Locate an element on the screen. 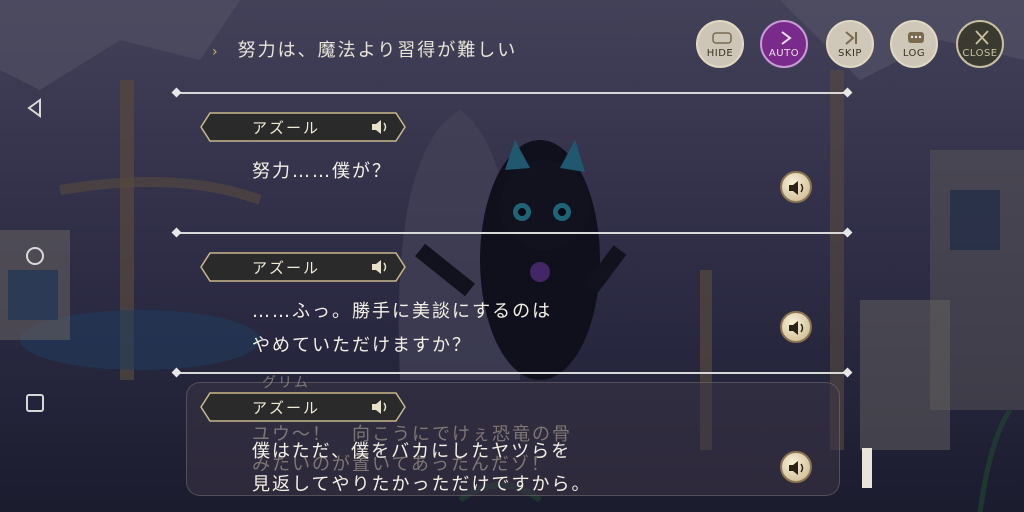  hide-label: HIDE is located at coordinates (720, 53).